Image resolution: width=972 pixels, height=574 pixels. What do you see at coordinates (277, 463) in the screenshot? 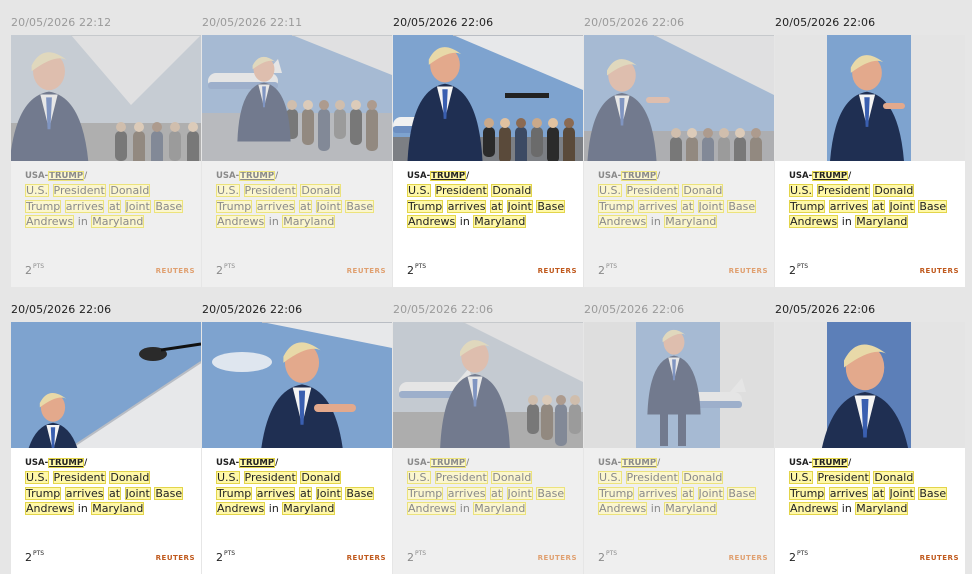
I see `slug-suffix: /` at bounding box center [277, 463].